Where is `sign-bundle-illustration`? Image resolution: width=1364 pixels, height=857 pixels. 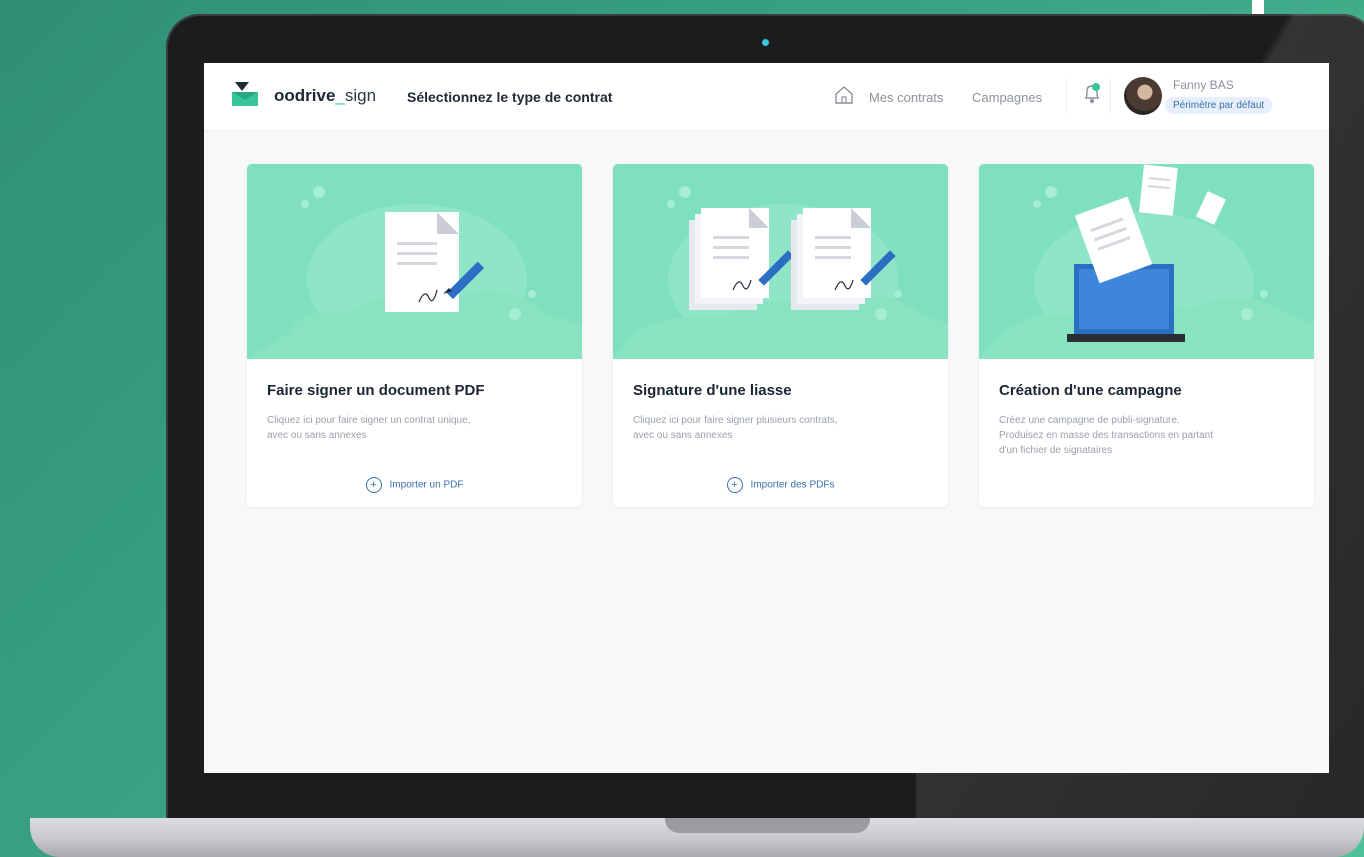
sign-bundle-illustration is located at coordinates (780, 261).